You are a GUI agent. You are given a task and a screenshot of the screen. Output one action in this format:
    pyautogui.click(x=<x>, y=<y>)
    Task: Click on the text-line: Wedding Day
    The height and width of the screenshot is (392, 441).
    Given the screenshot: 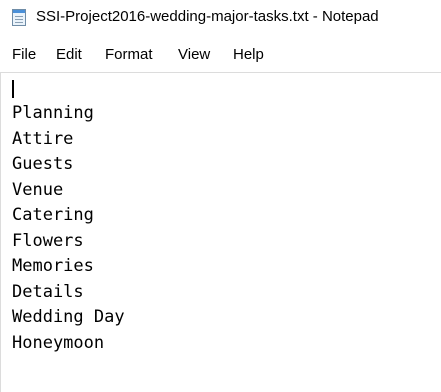 What is the action you would take?
    pyautogui.click(x=68, y=317)
    